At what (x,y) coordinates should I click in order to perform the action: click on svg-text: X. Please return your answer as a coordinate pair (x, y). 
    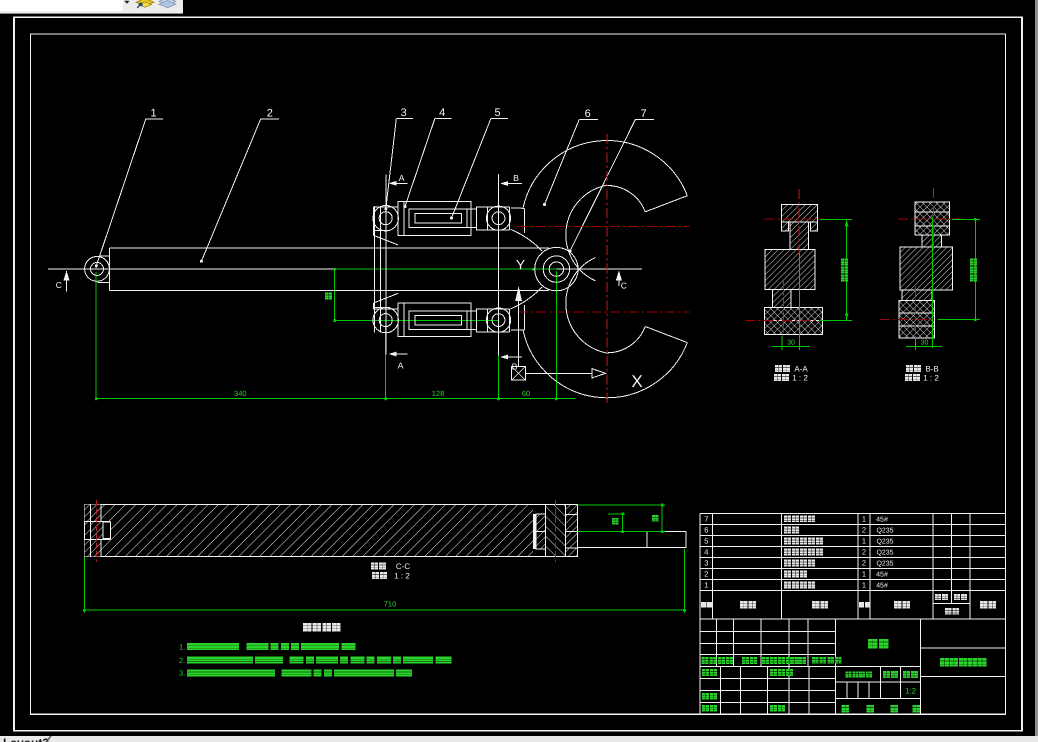
    Looking at the image, I should click on (636, 381).